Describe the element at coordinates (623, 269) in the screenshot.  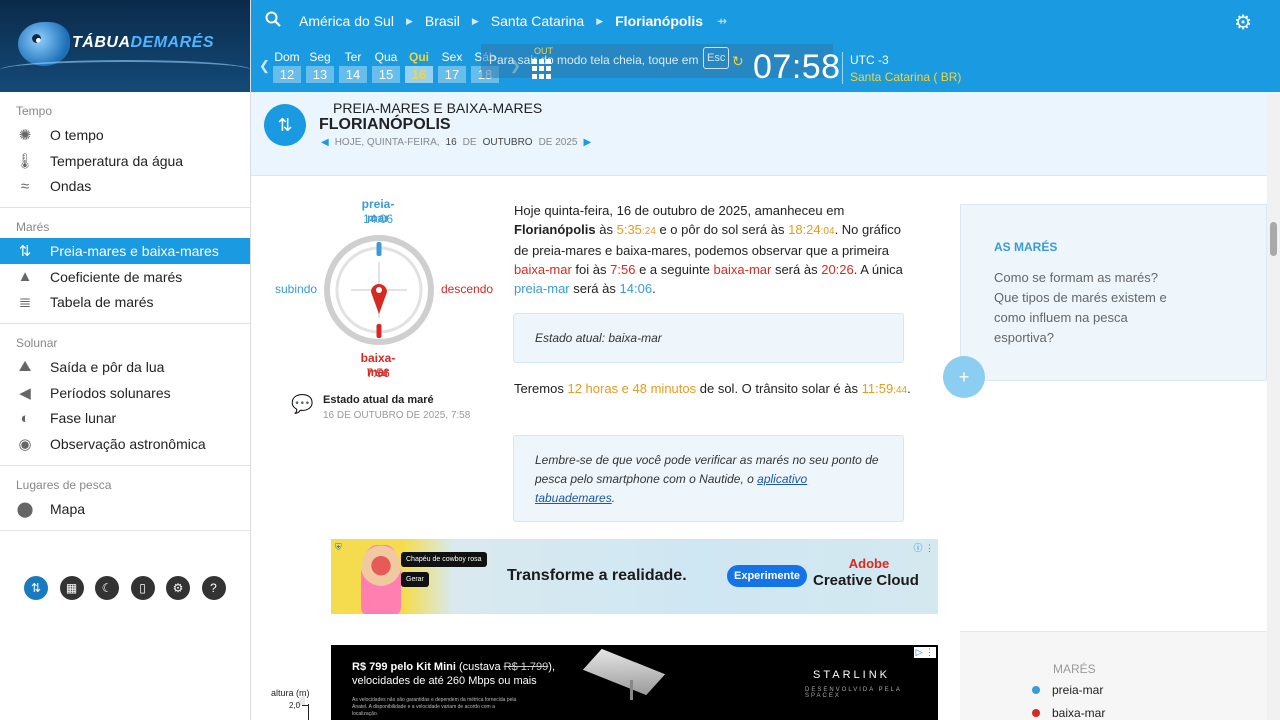
I see `low-tide-time-1: 7:56` at that location.